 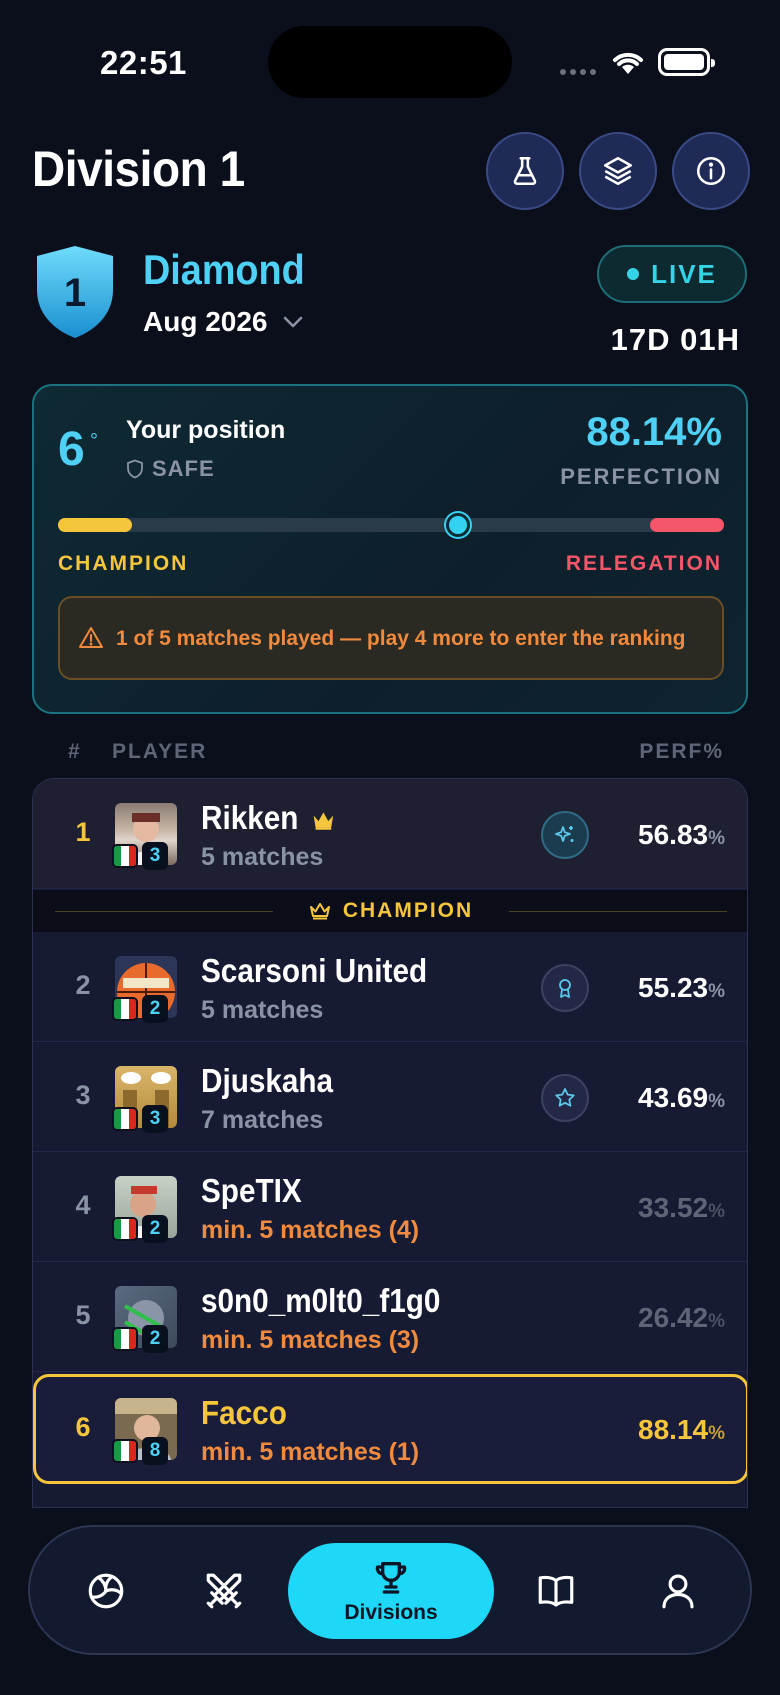 I want to click on live-badge: LIVE, so click(x=672, y=274).